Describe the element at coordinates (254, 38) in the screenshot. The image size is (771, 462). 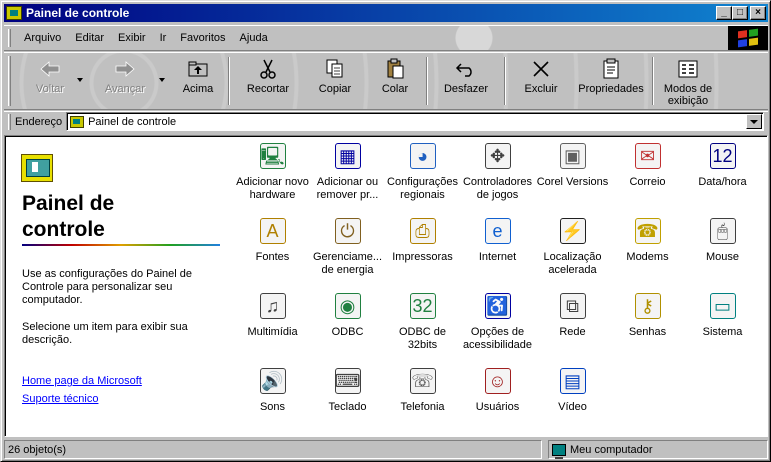
I see `menu-ajuda: Ajuda` at that location.